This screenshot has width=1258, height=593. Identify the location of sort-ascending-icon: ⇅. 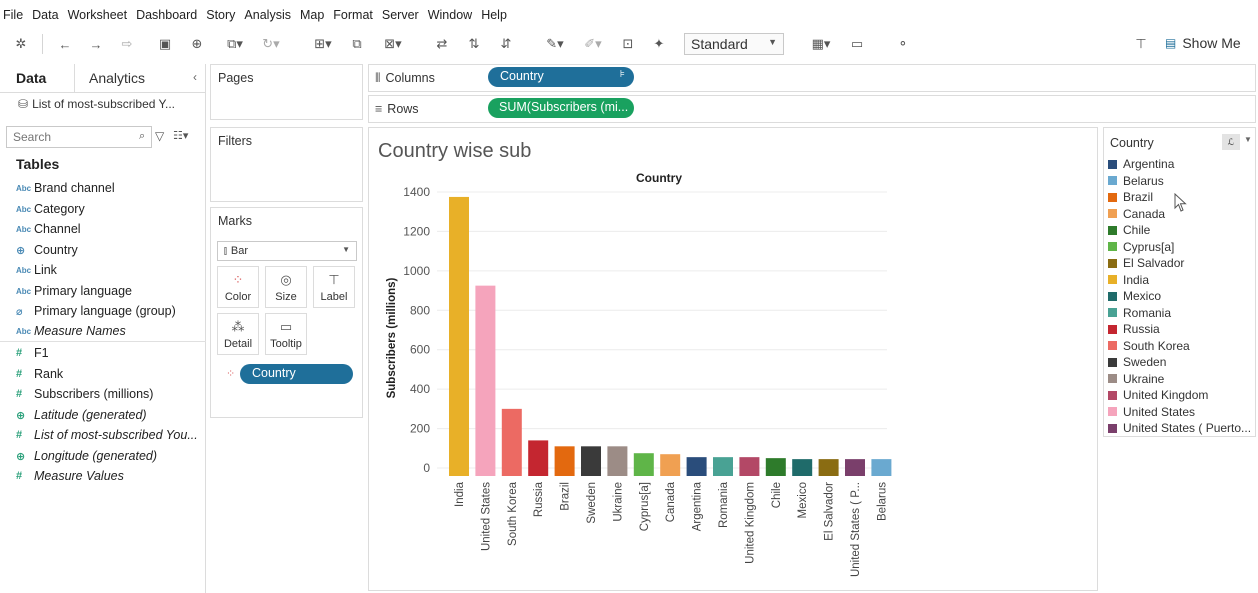
(474, 44).